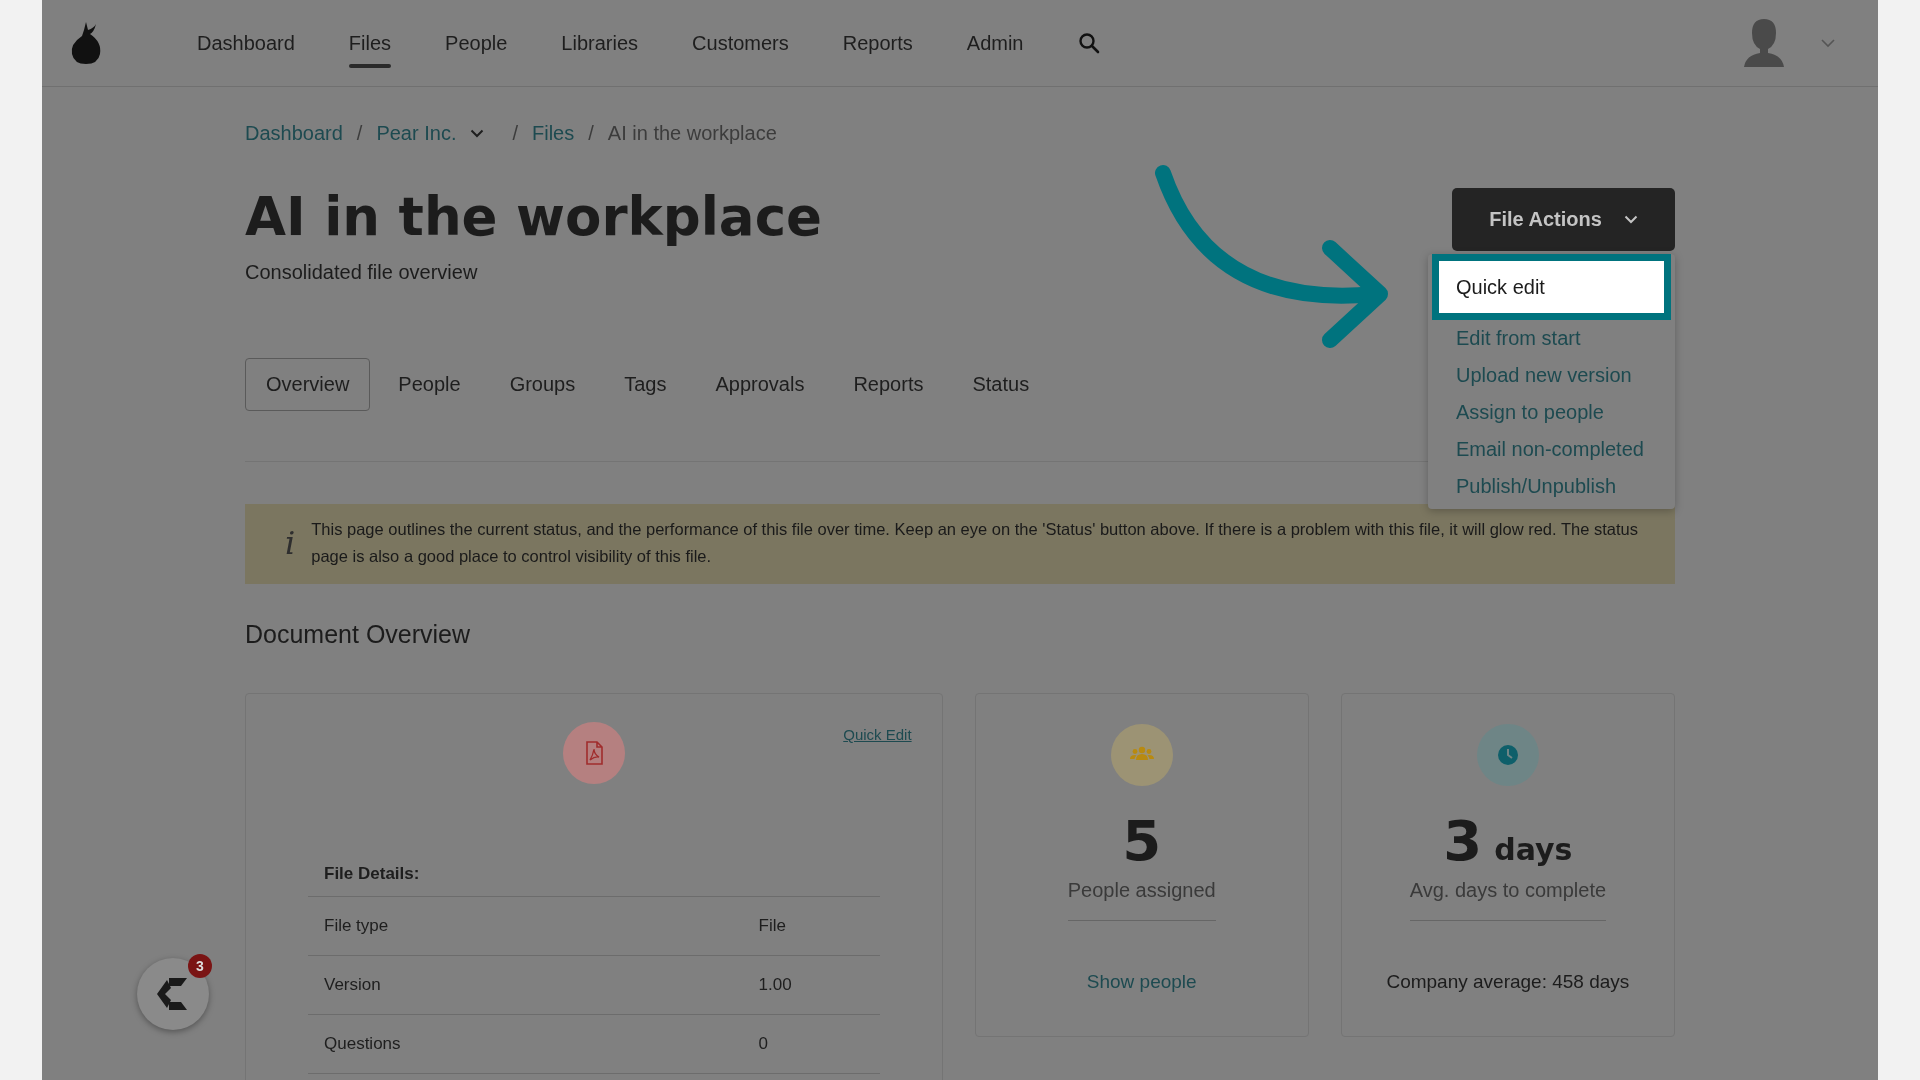 Image resolution: width=1920 pixels, height=1080 pixels. I want to click on page-subtitle: Consolidated file overview, so click(362, 272).